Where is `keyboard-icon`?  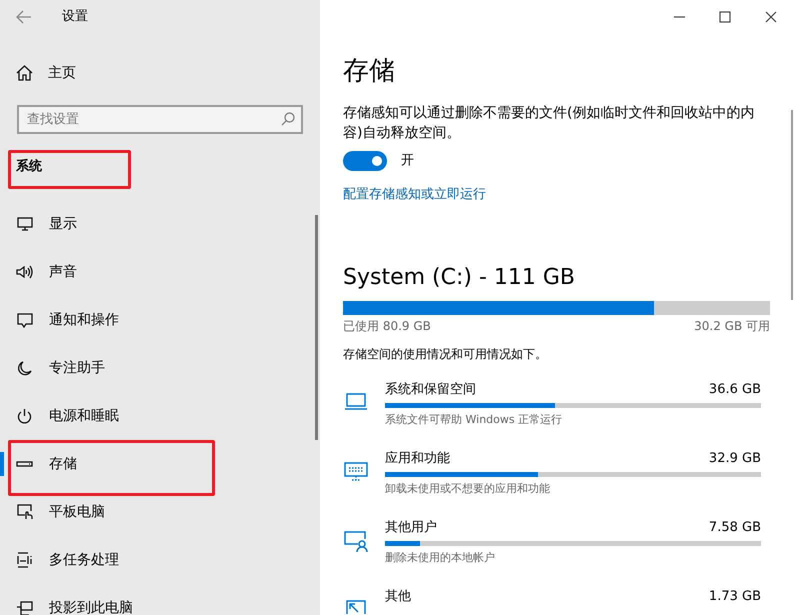
keyboard-icon is located at coordinates (356, 473).